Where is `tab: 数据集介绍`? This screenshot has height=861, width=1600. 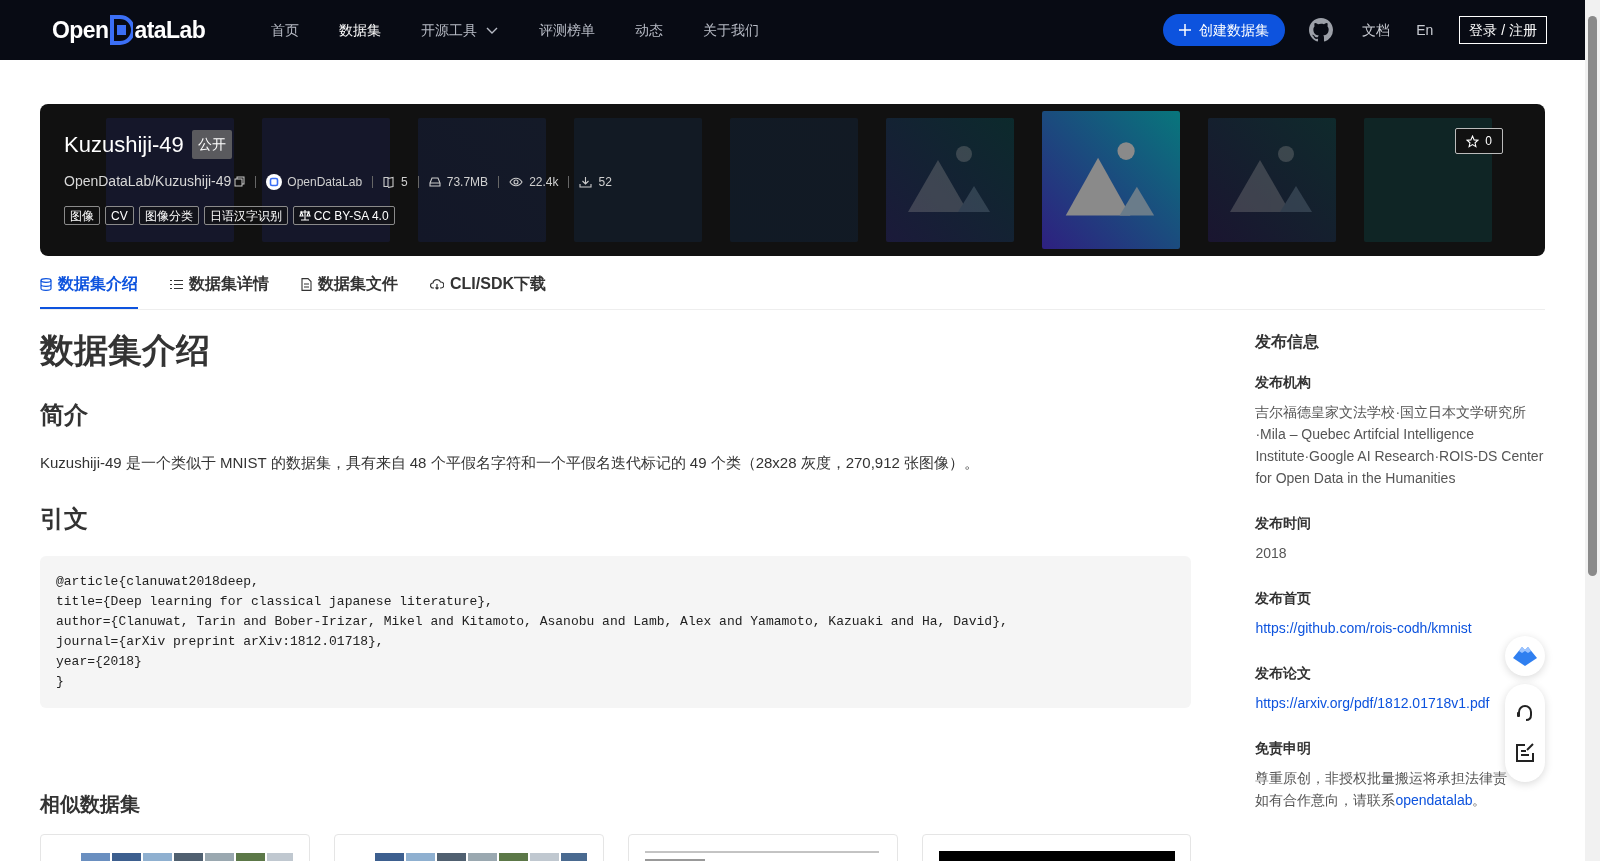
tab: 数据集介绍 is located at coordinates (89, 286).